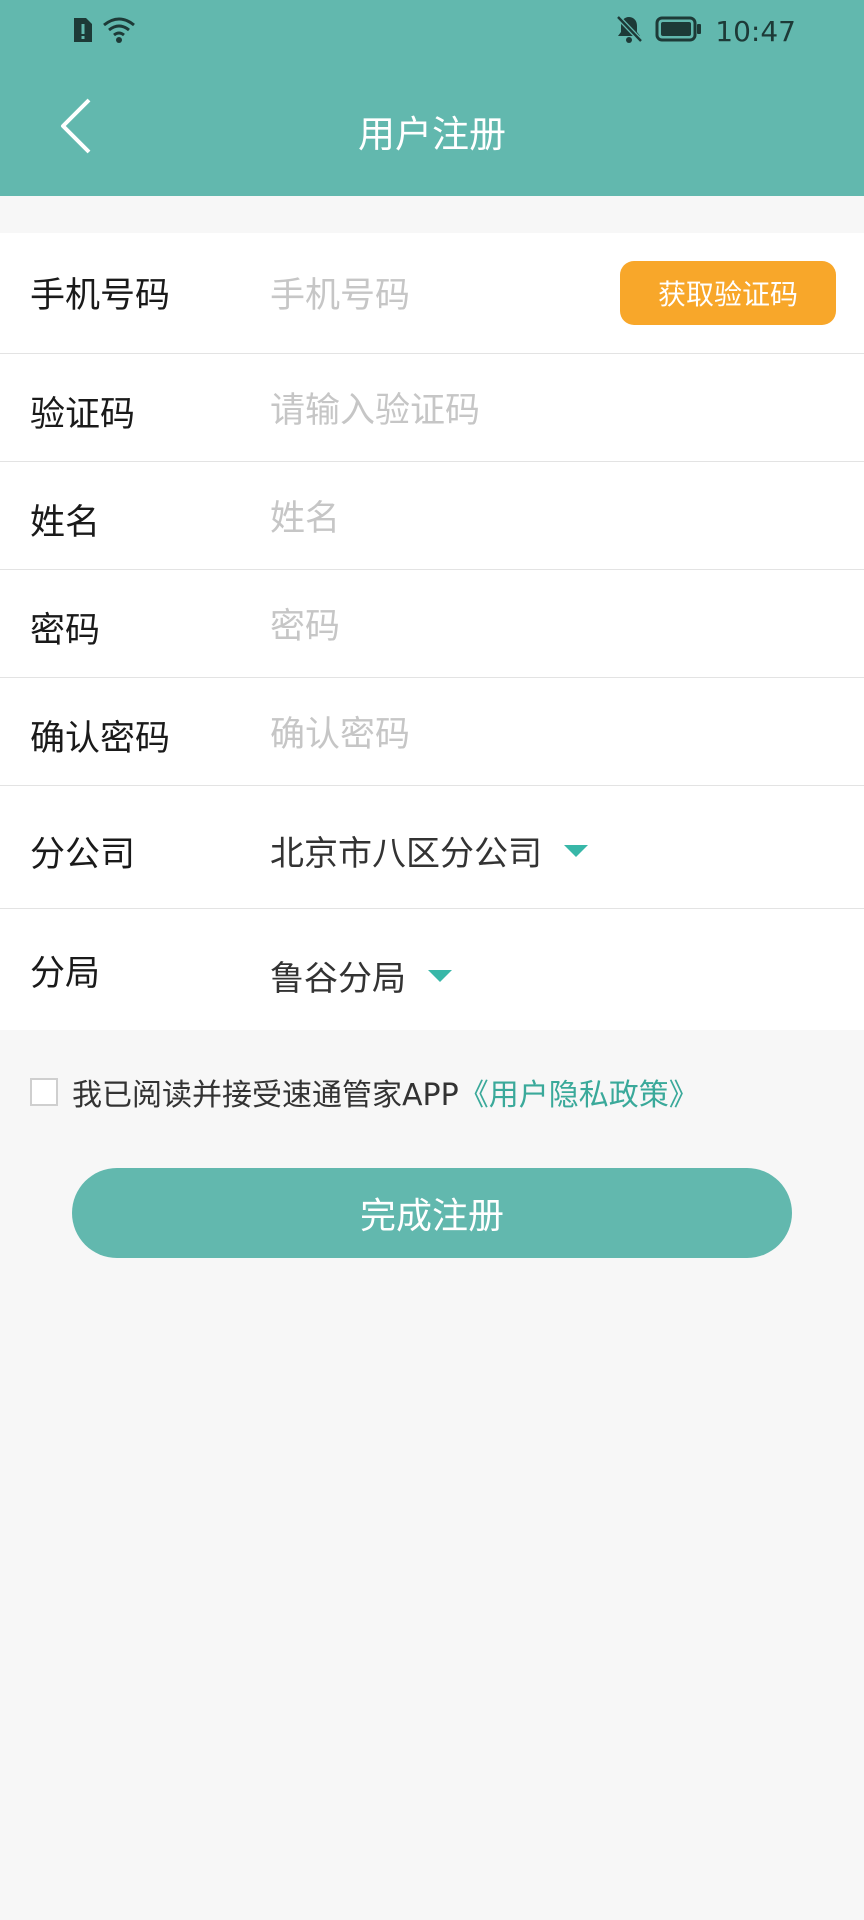 This screenshot has height=1920, width=864. I want to click on app-header: 10:47 用户注册, so click(432, 98).